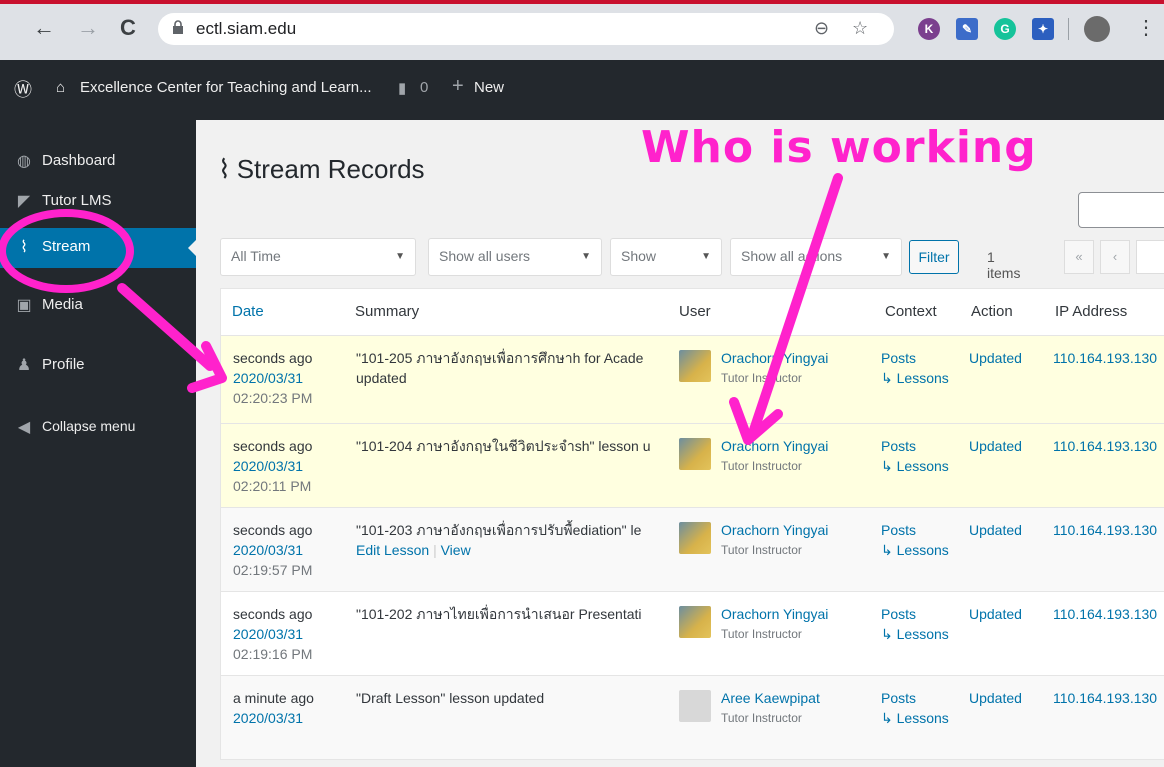 The image size is (1164, 767). I want to click on extension-puzzle-icon: ✦, so click(1043, 29).